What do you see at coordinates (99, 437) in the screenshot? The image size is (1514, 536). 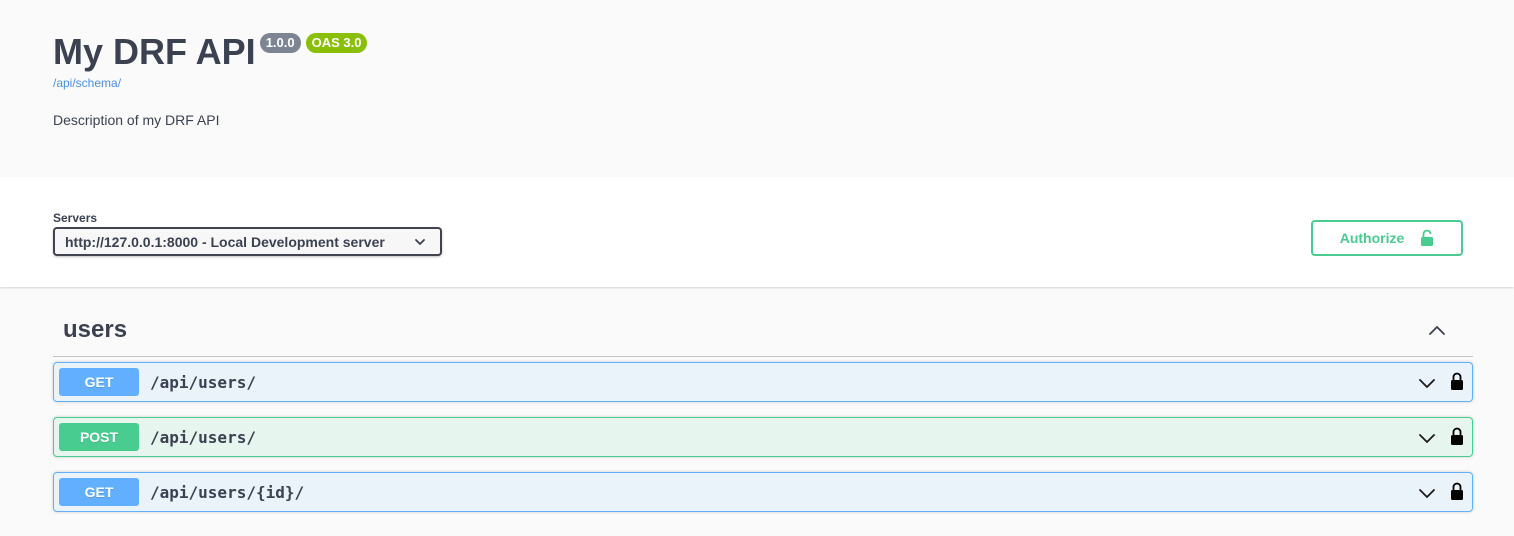 I see `method-badge: POST` at bounding box center [99, 437].